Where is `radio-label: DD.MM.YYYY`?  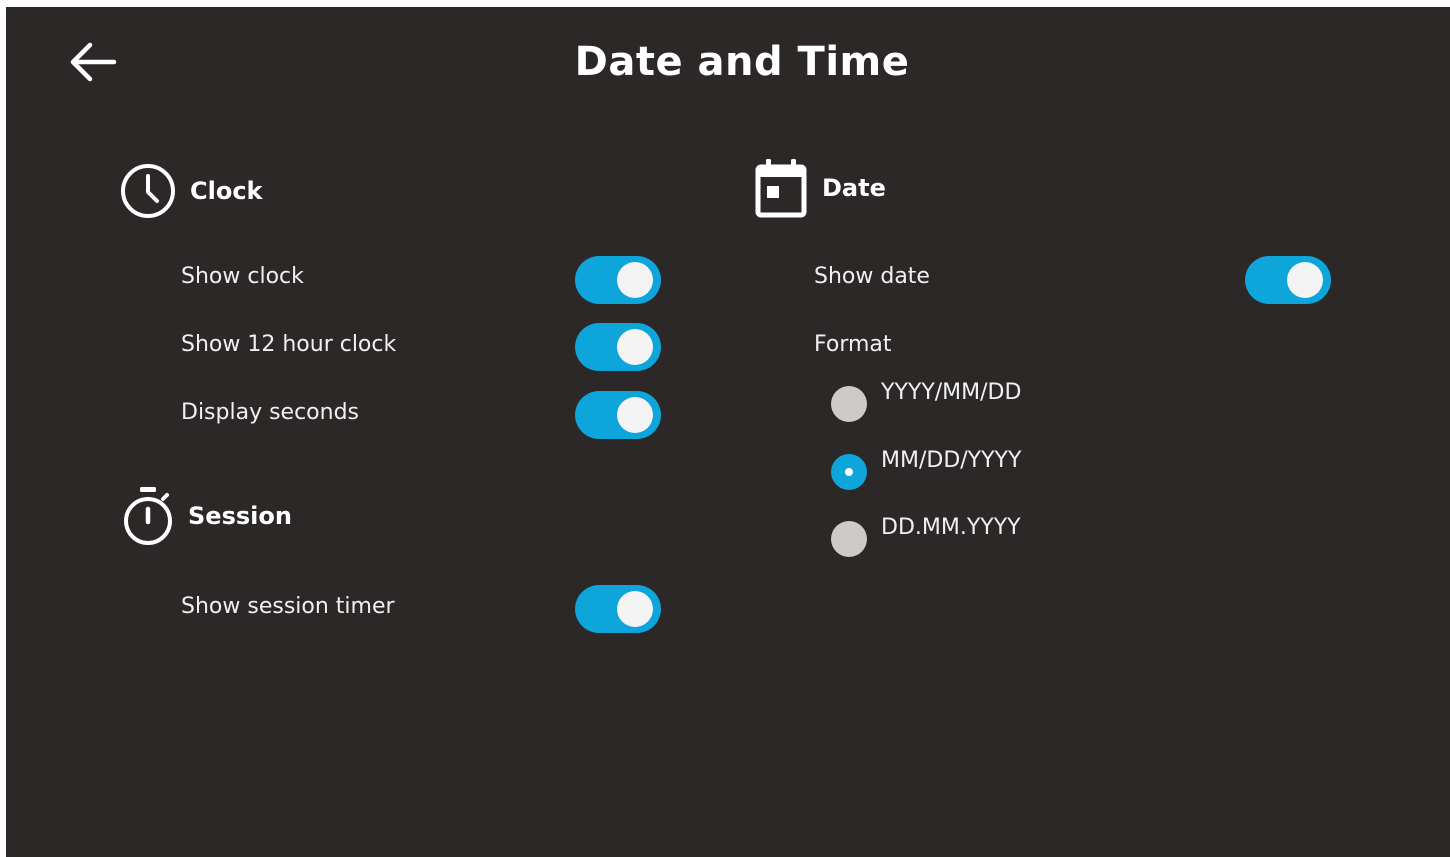 radio-label: DD.MM.YYYY is located at coordinates (951, 527).